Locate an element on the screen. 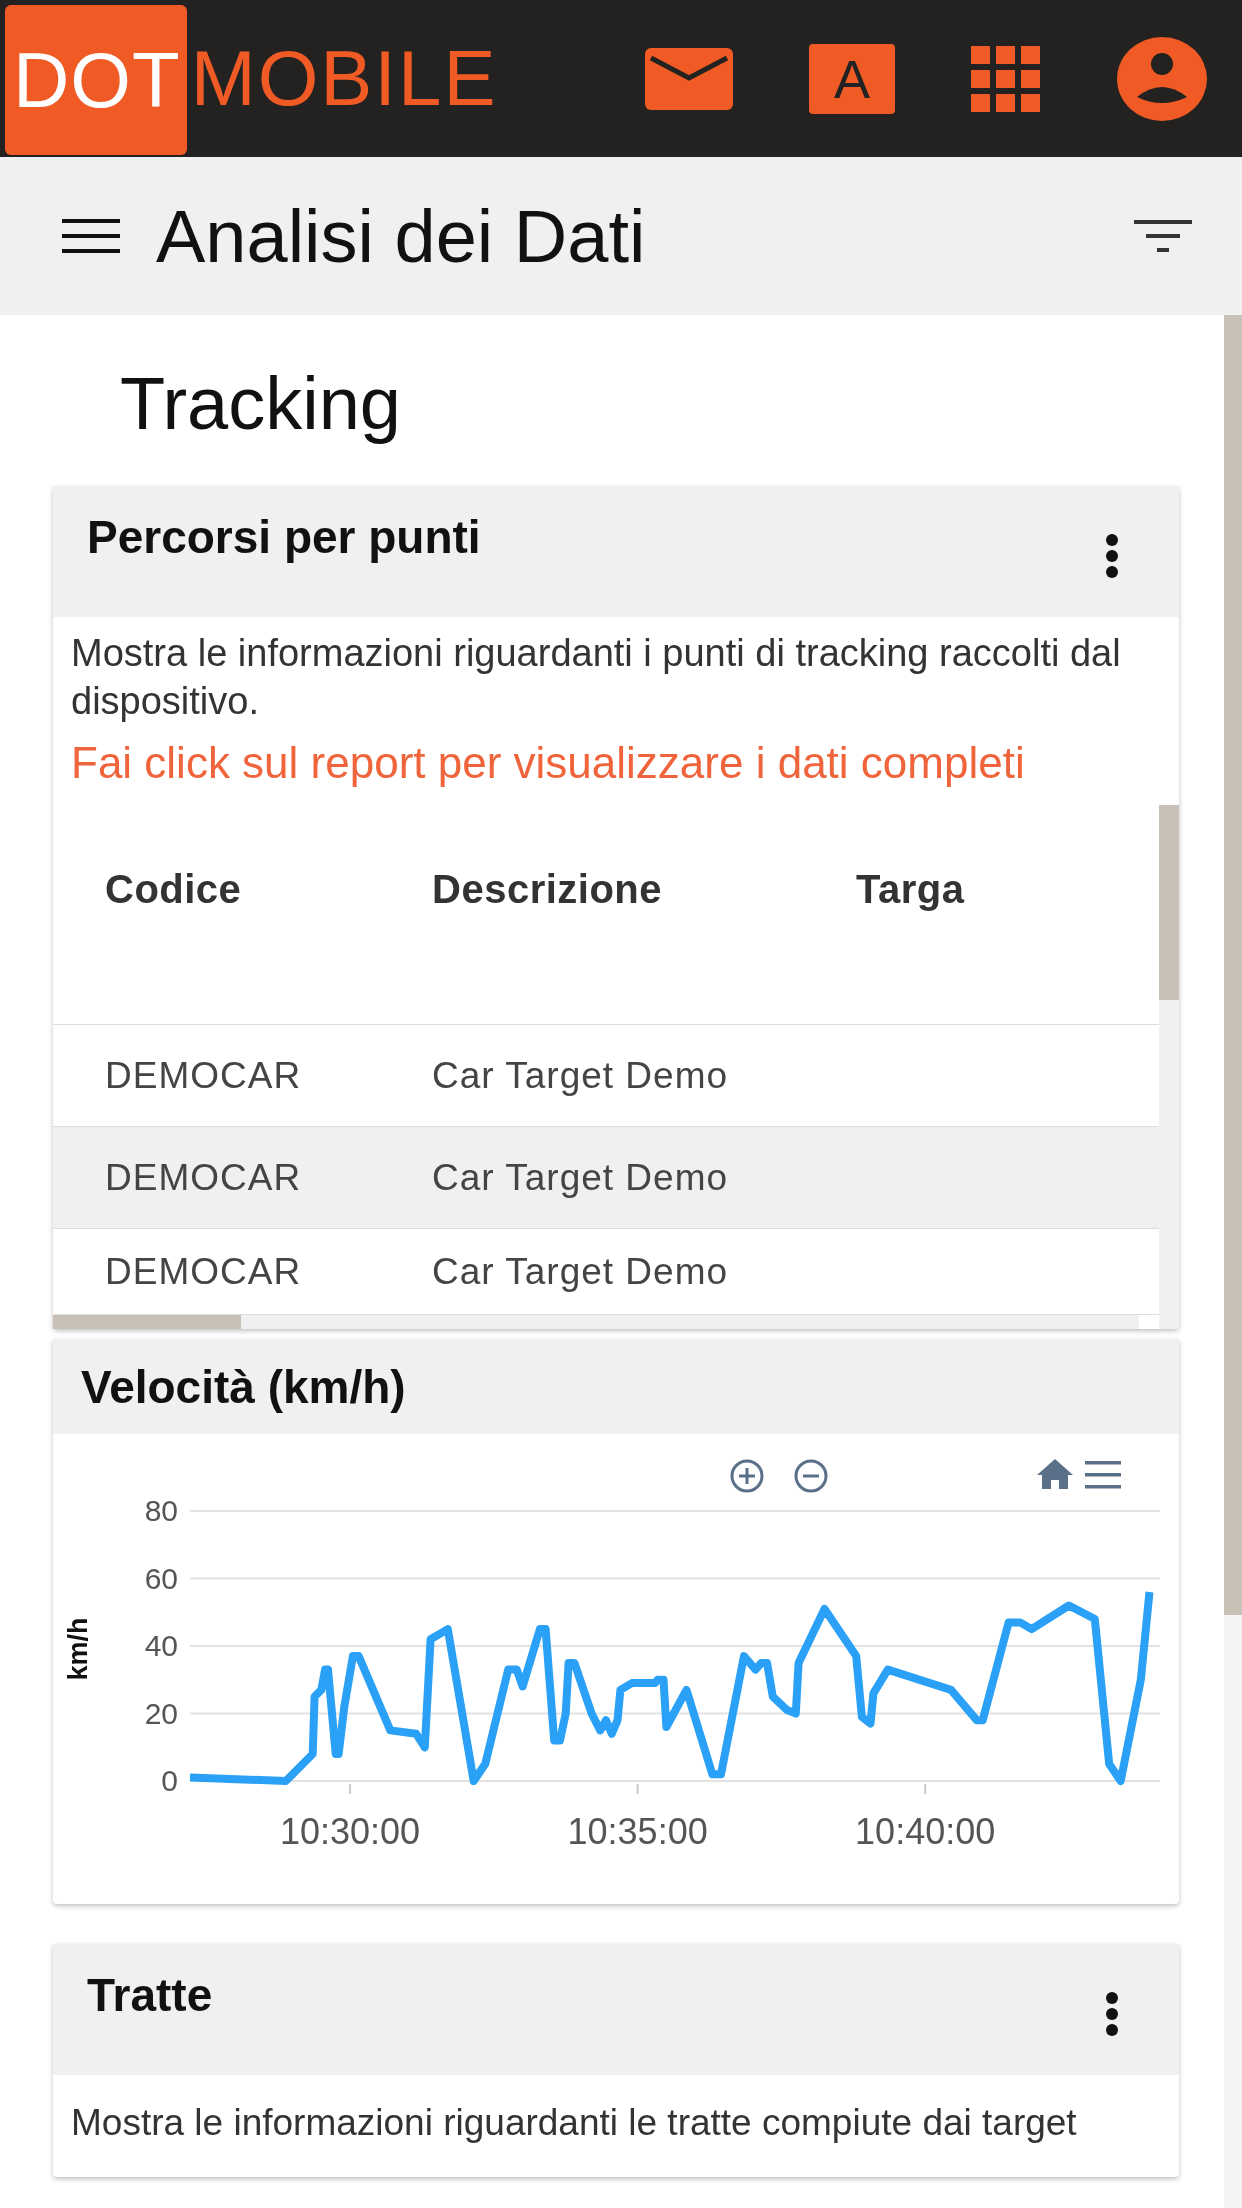  menu-icon is located at coordinates (91, 236).